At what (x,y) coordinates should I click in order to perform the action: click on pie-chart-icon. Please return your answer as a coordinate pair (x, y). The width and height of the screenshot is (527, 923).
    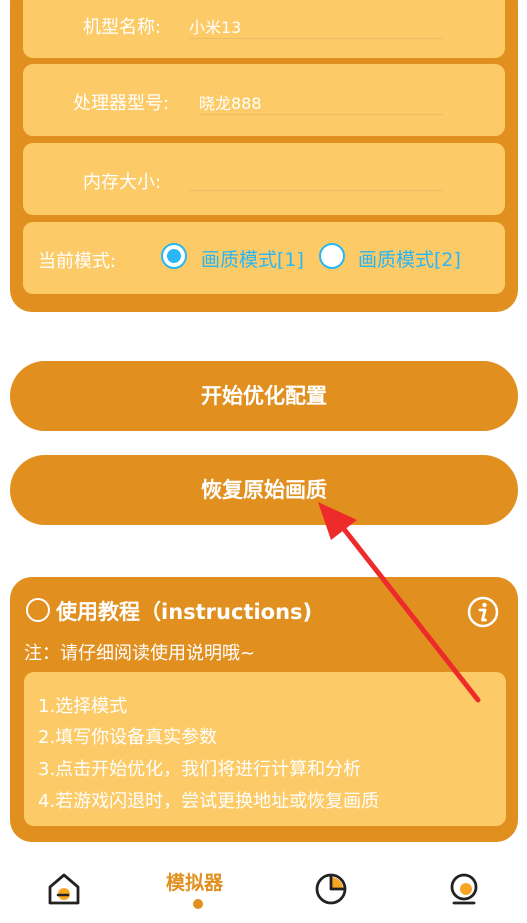
    Looking at the image, I should click on (331, 889).